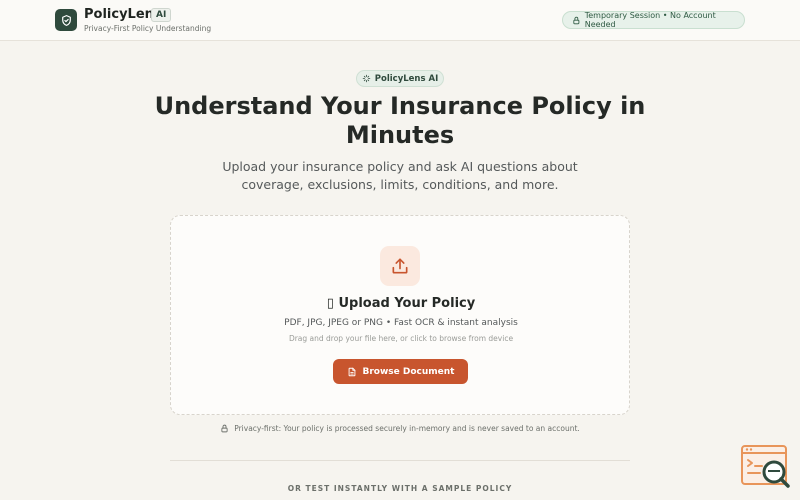  I want to click on upload-icon-container, so click(400, 266).